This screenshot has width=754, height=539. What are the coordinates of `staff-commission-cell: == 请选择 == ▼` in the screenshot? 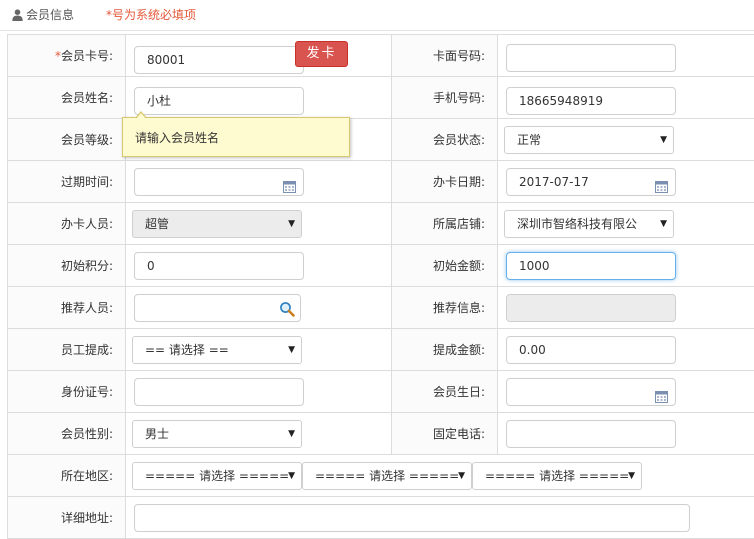 It's located at (259, 350).